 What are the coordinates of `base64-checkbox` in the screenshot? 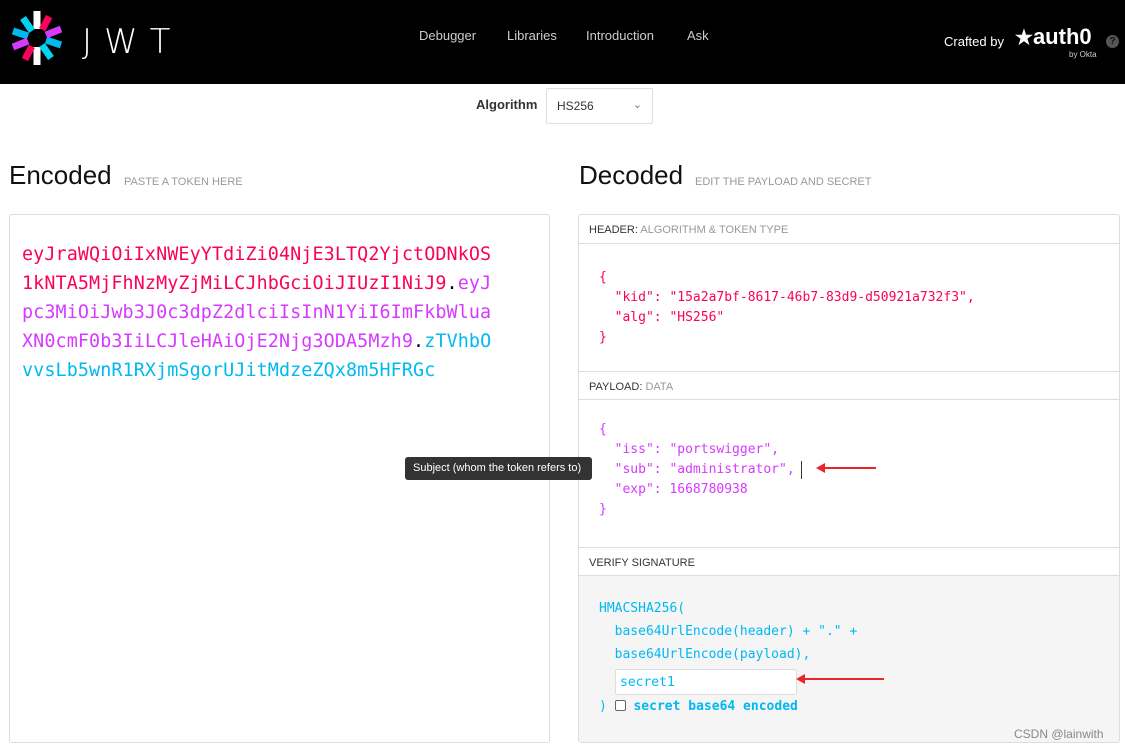 It's located at (620, 705).